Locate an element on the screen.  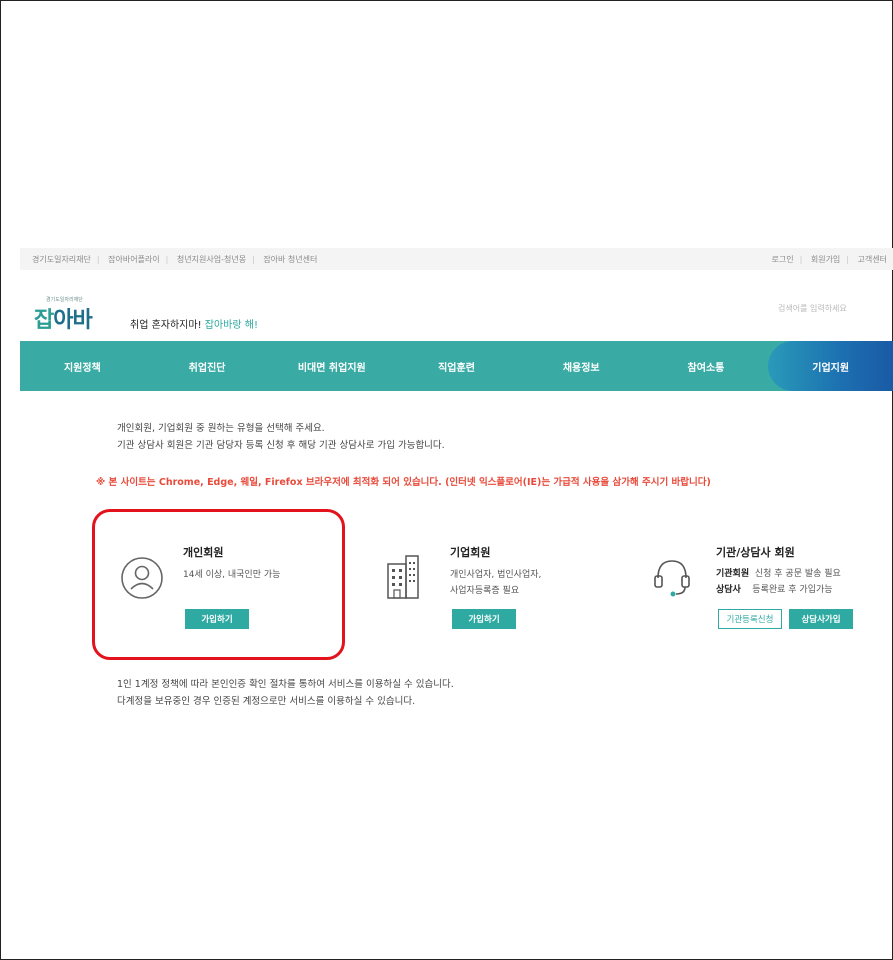
search-input is located at coordinates (835, 308).